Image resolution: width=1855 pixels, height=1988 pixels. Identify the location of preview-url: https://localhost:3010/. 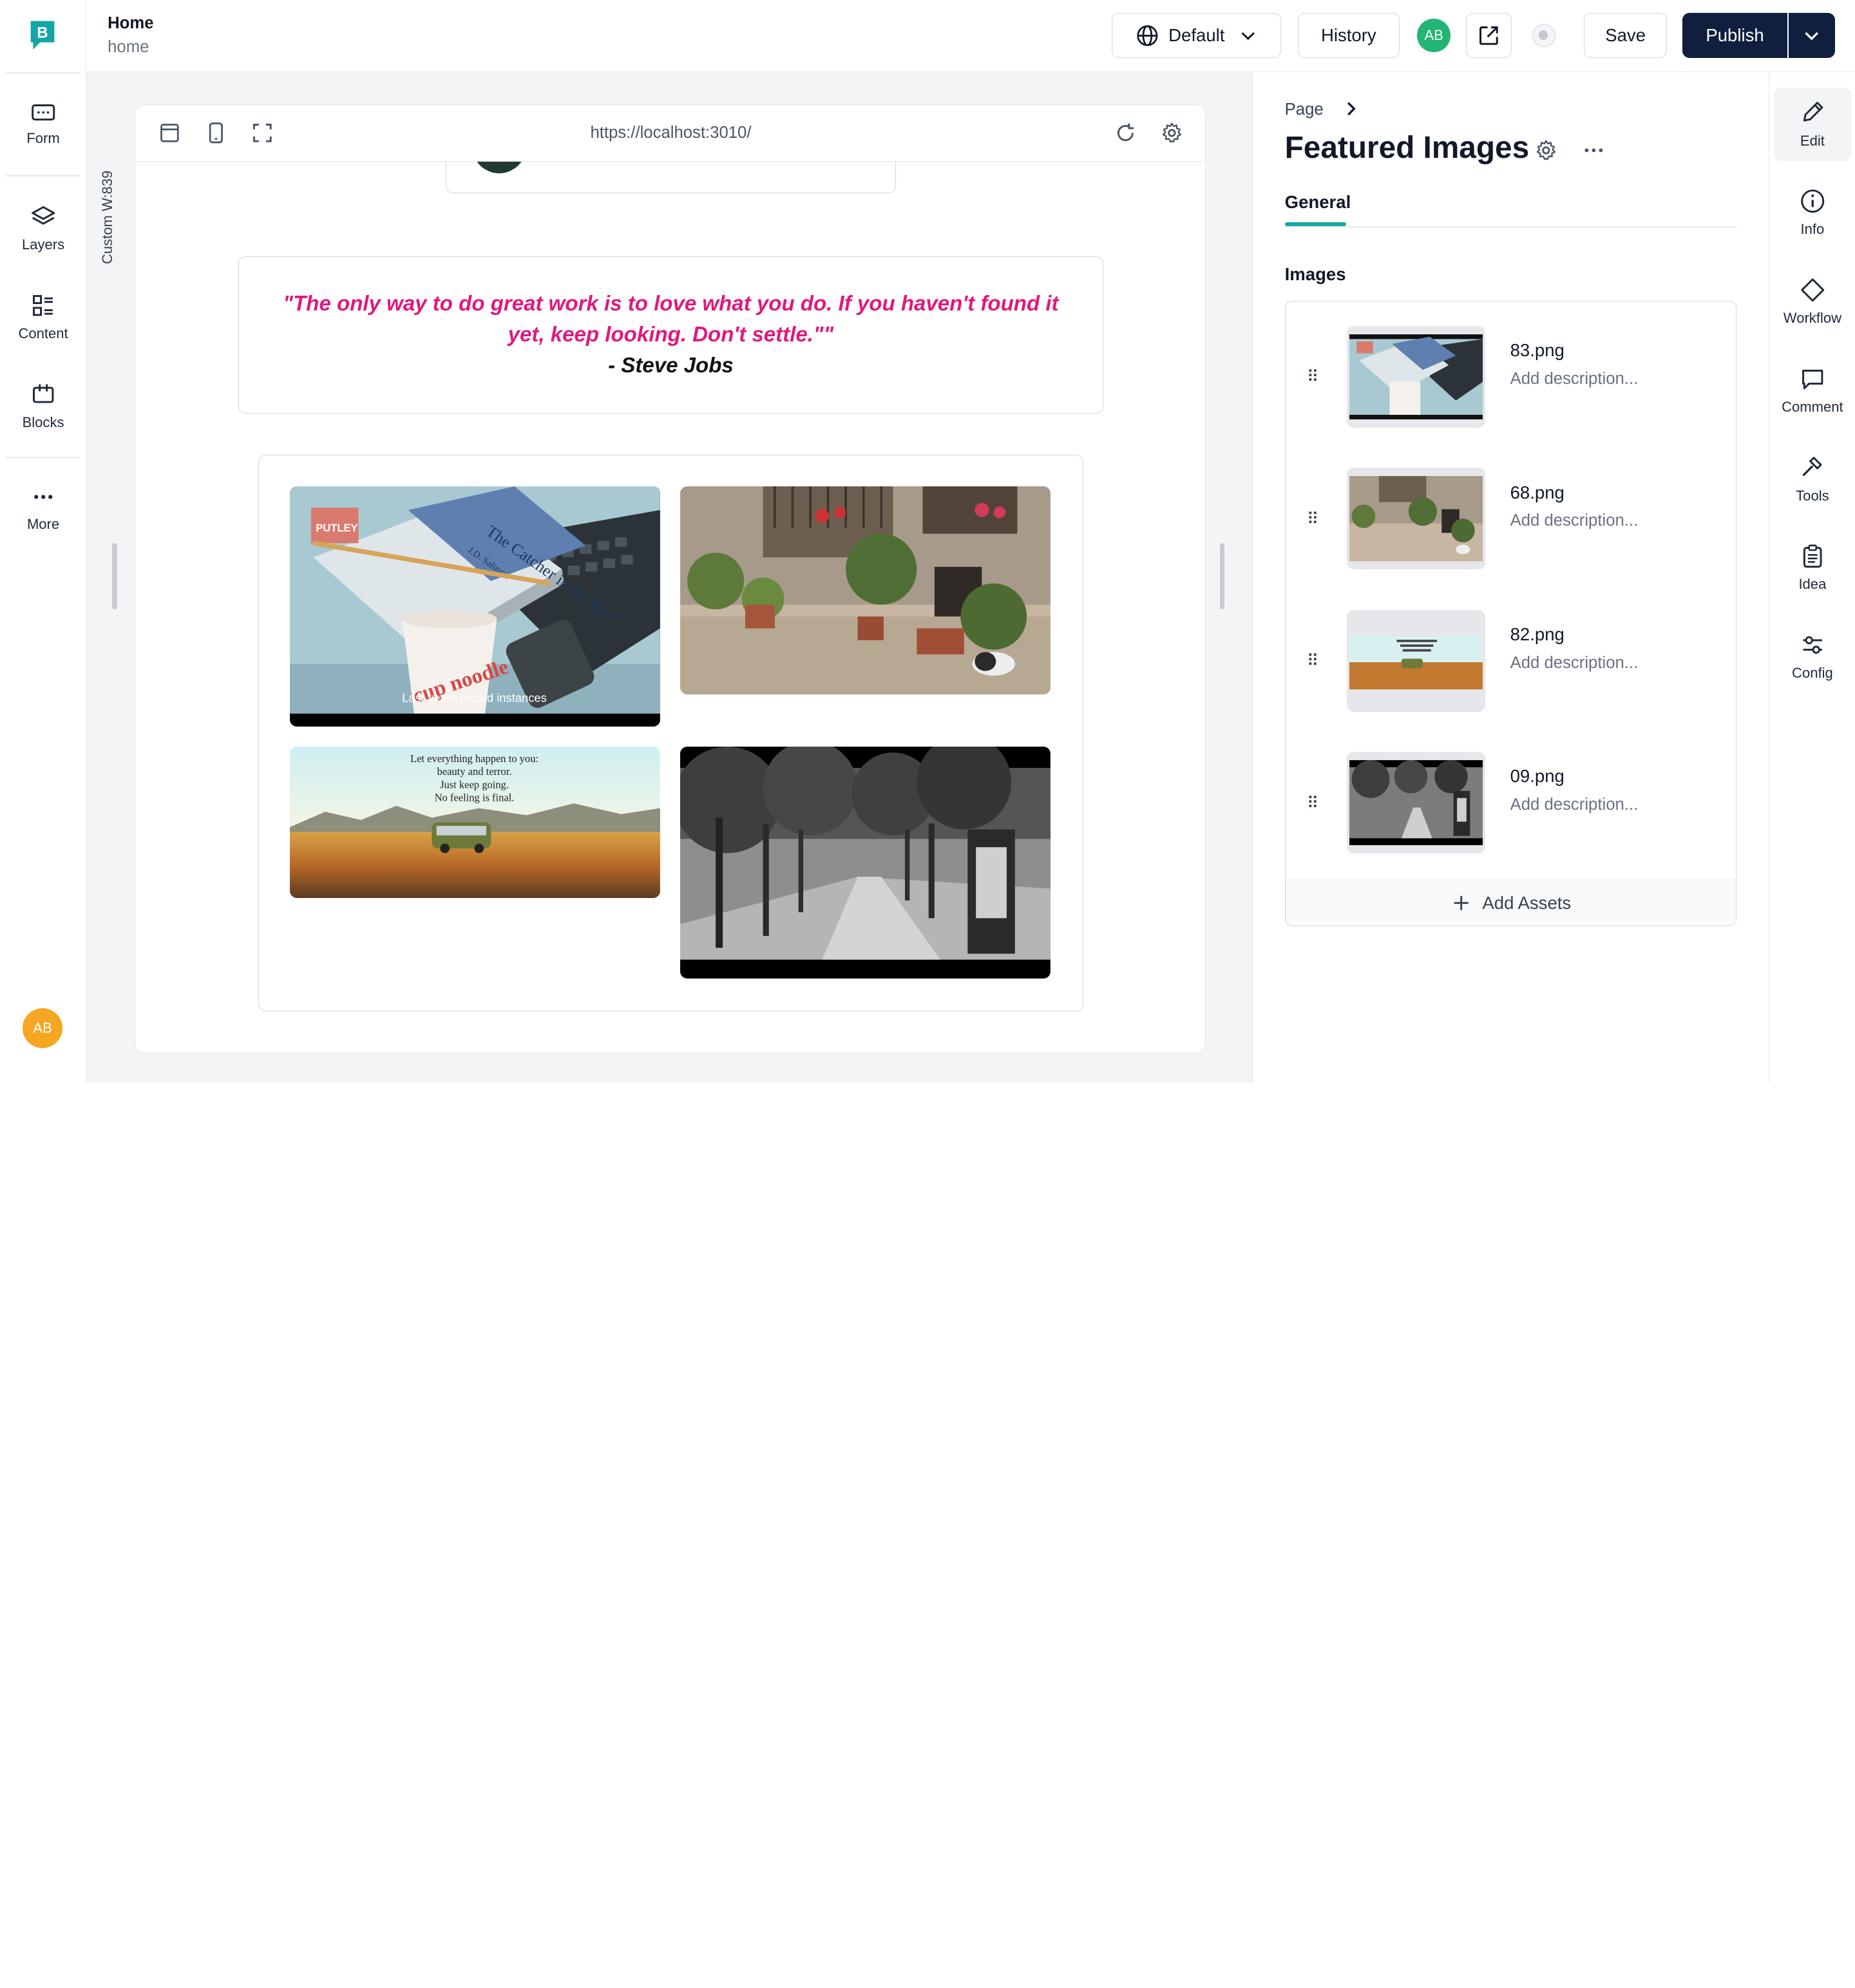
(669, 133).